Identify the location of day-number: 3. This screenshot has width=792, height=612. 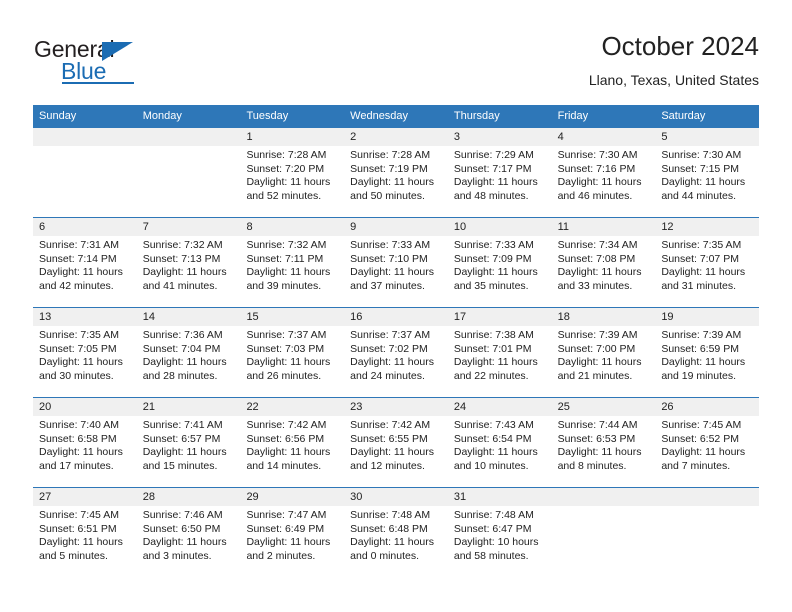
(500, 137).